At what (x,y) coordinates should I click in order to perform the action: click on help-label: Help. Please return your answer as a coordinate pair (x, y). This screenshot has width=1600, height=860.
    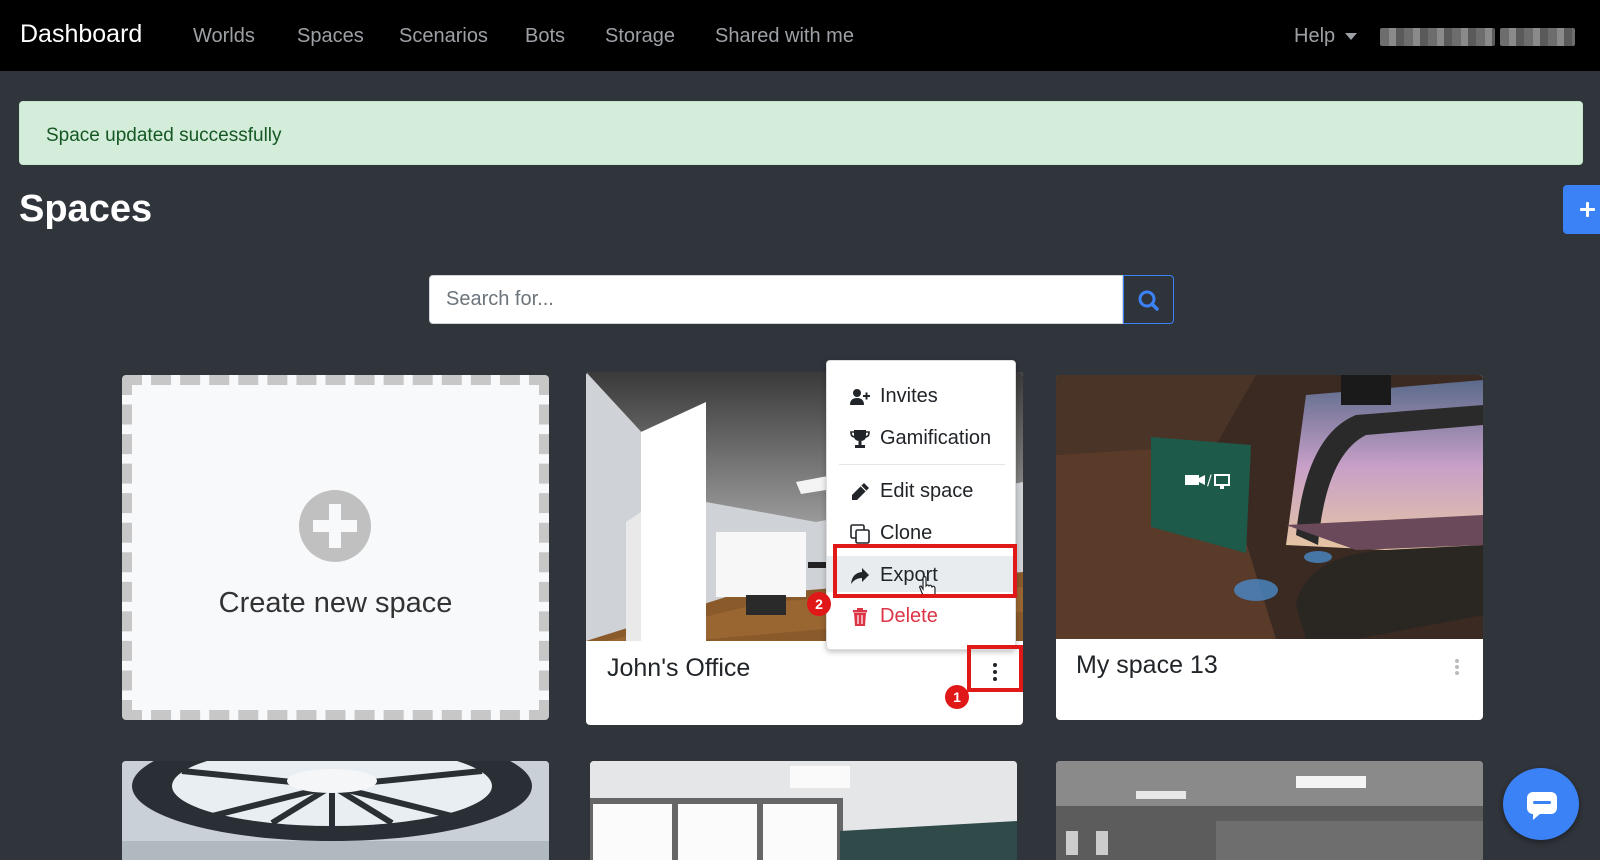
    Looking at the image, I should click on (1315, 36).